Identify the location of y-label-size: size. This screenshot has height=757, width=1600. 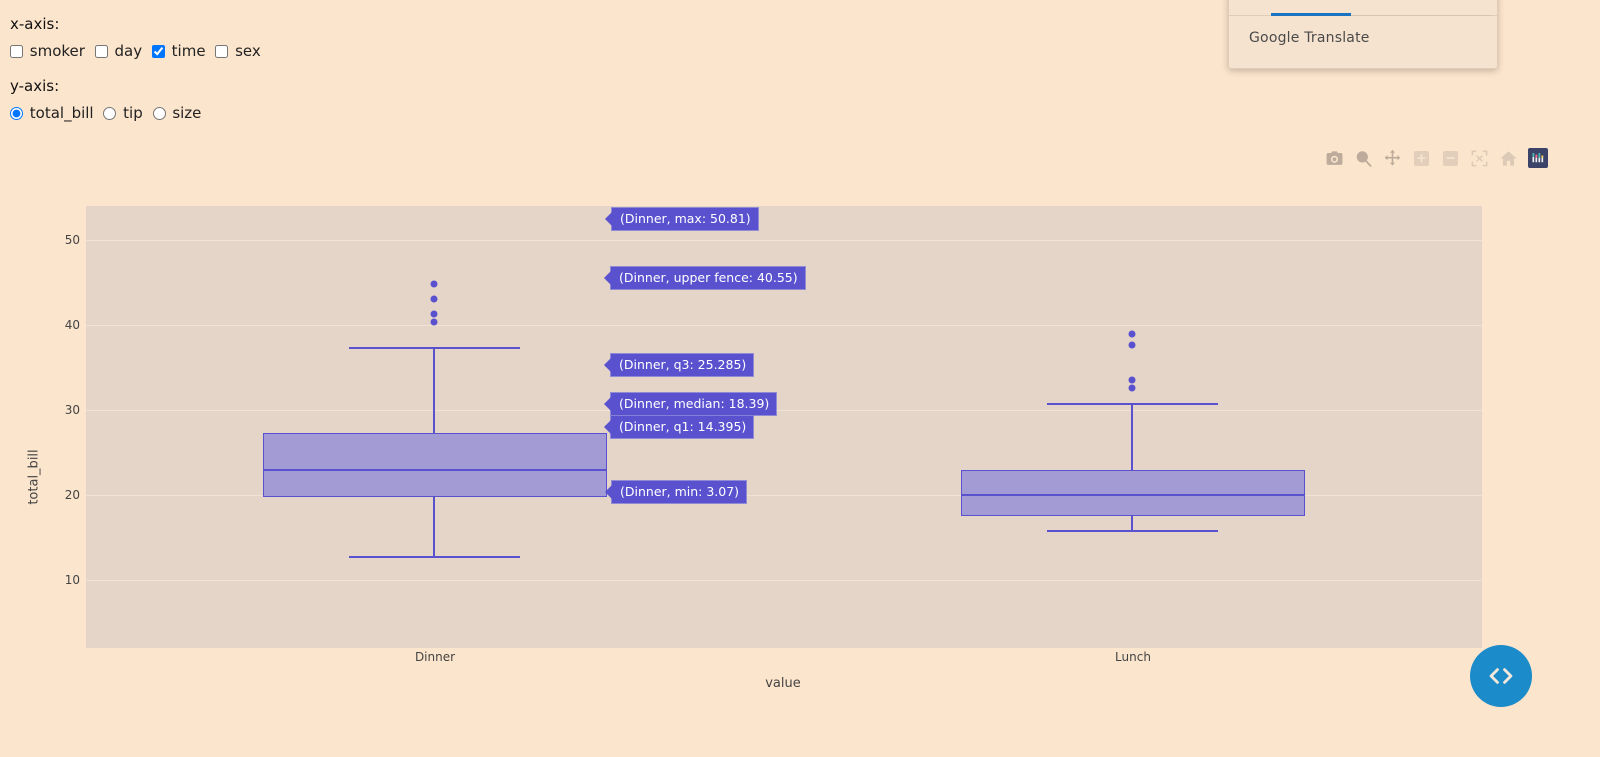
(186, 113).